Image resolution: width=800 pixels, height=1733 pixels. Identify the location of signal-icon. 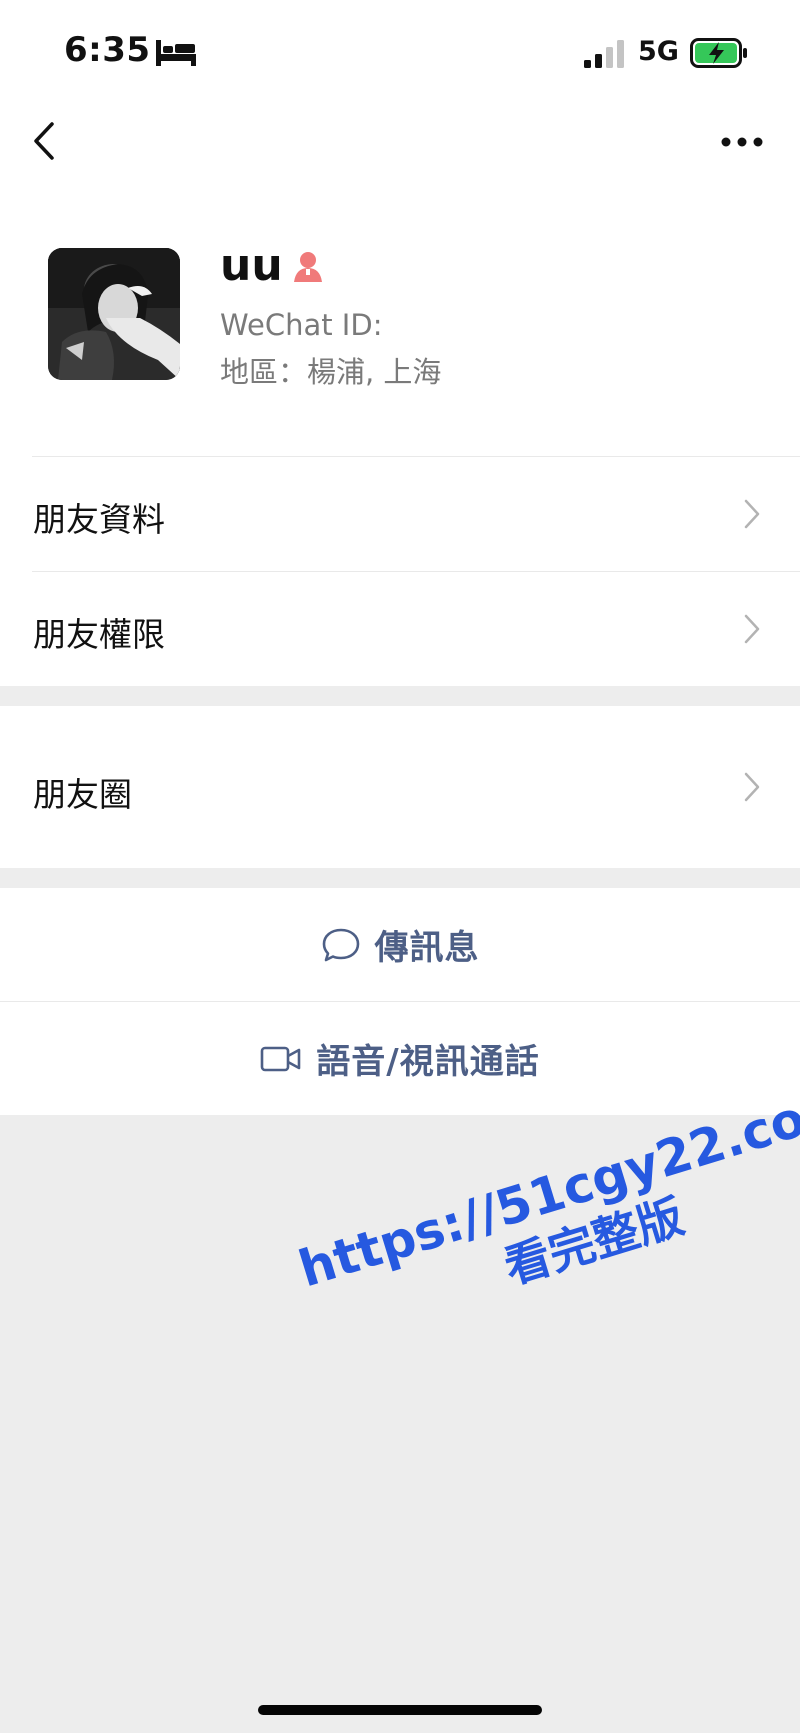
(604, 54).